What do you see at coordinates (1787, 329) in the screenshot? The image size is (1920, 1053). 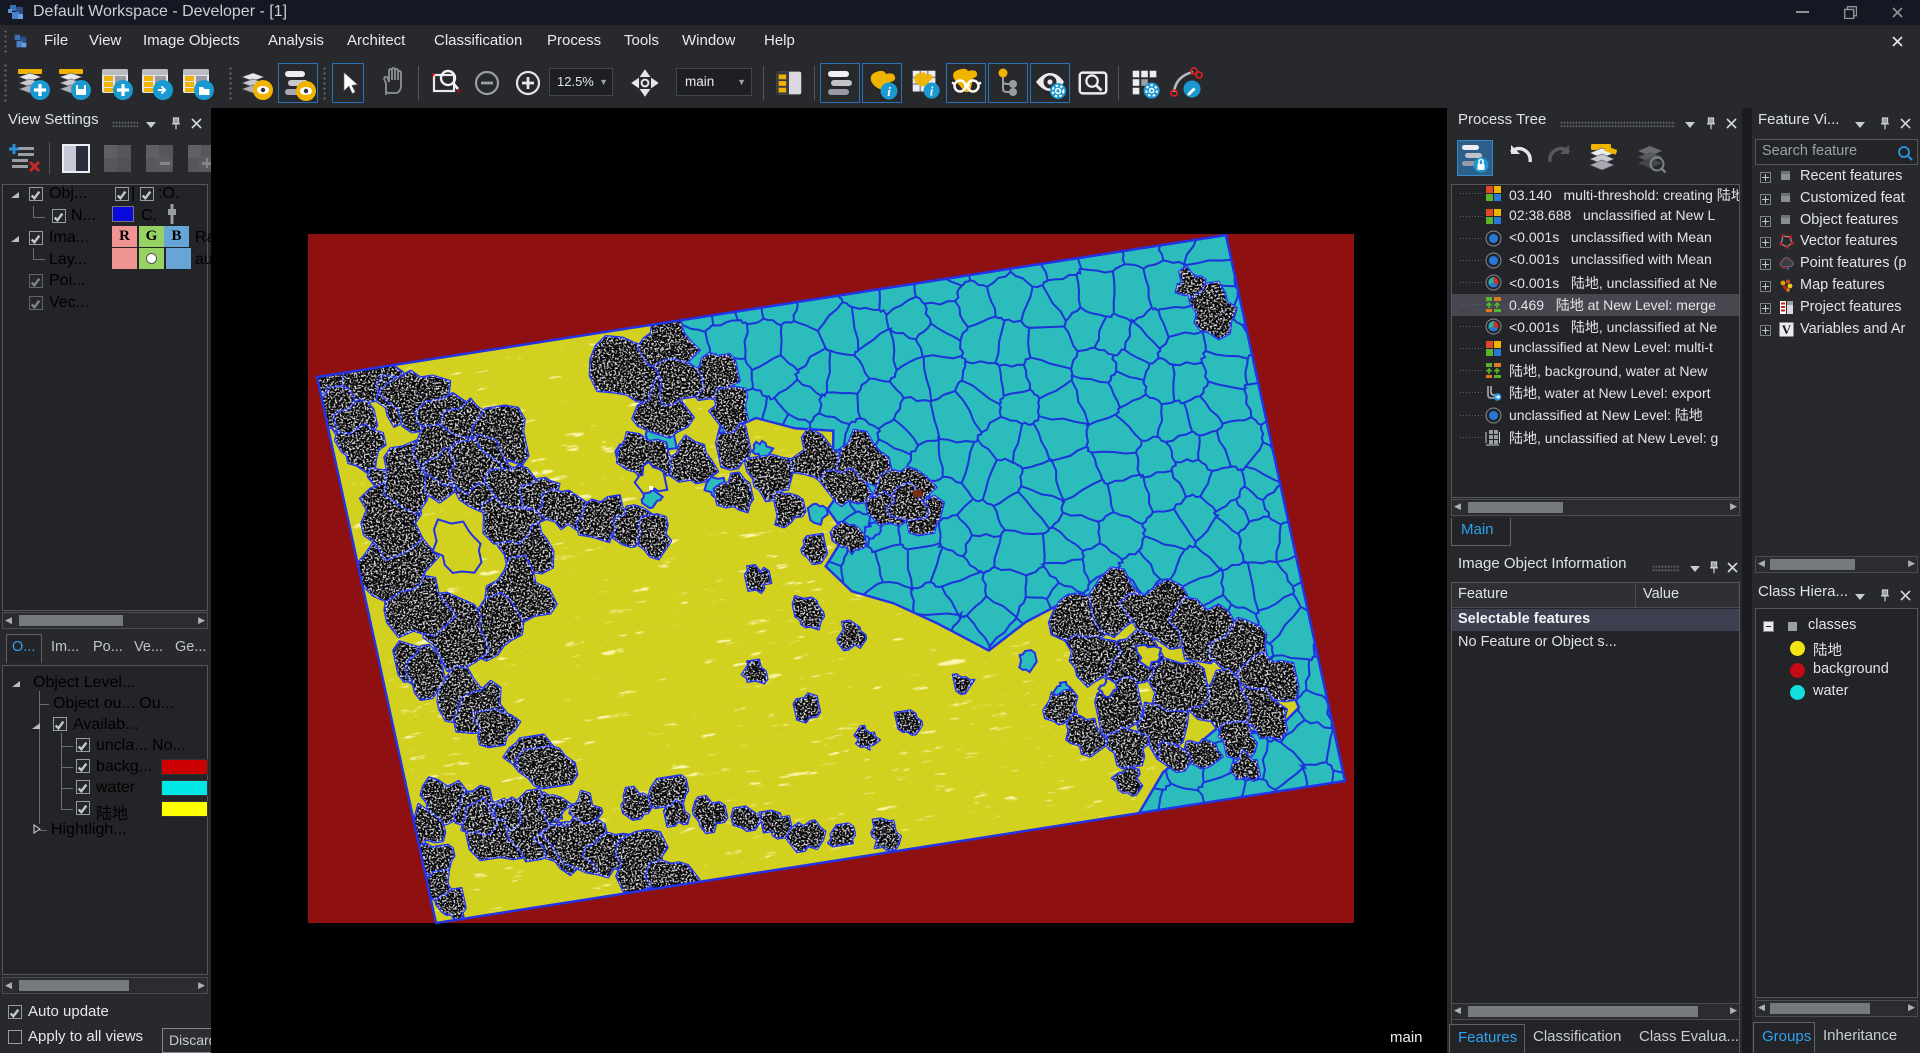 I see `svg-text: V` at bounding box center [1787, 329].